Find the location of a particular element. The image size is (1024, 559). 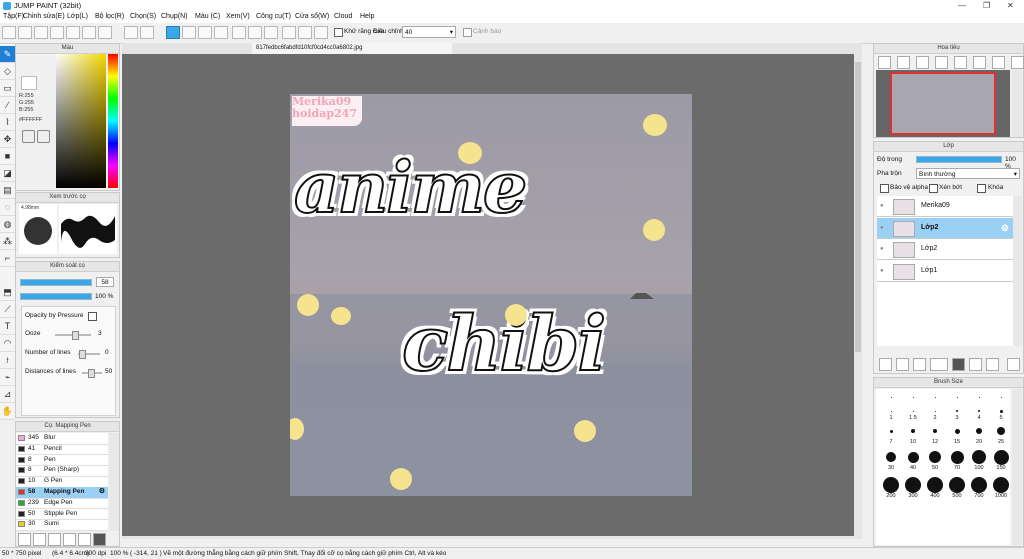

adjust-select: 40 ▾ is located at coordinates (429, 32).